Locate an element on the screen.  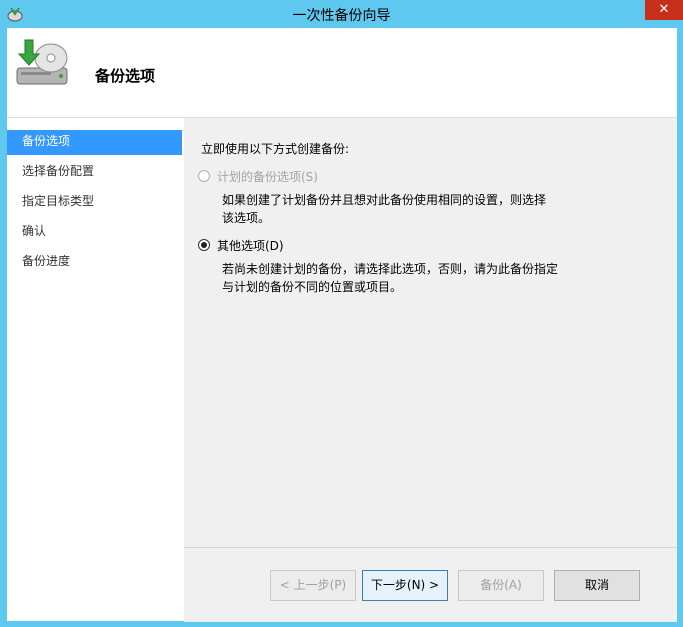
radio-selected-dot is located at coordinates (204, 245).